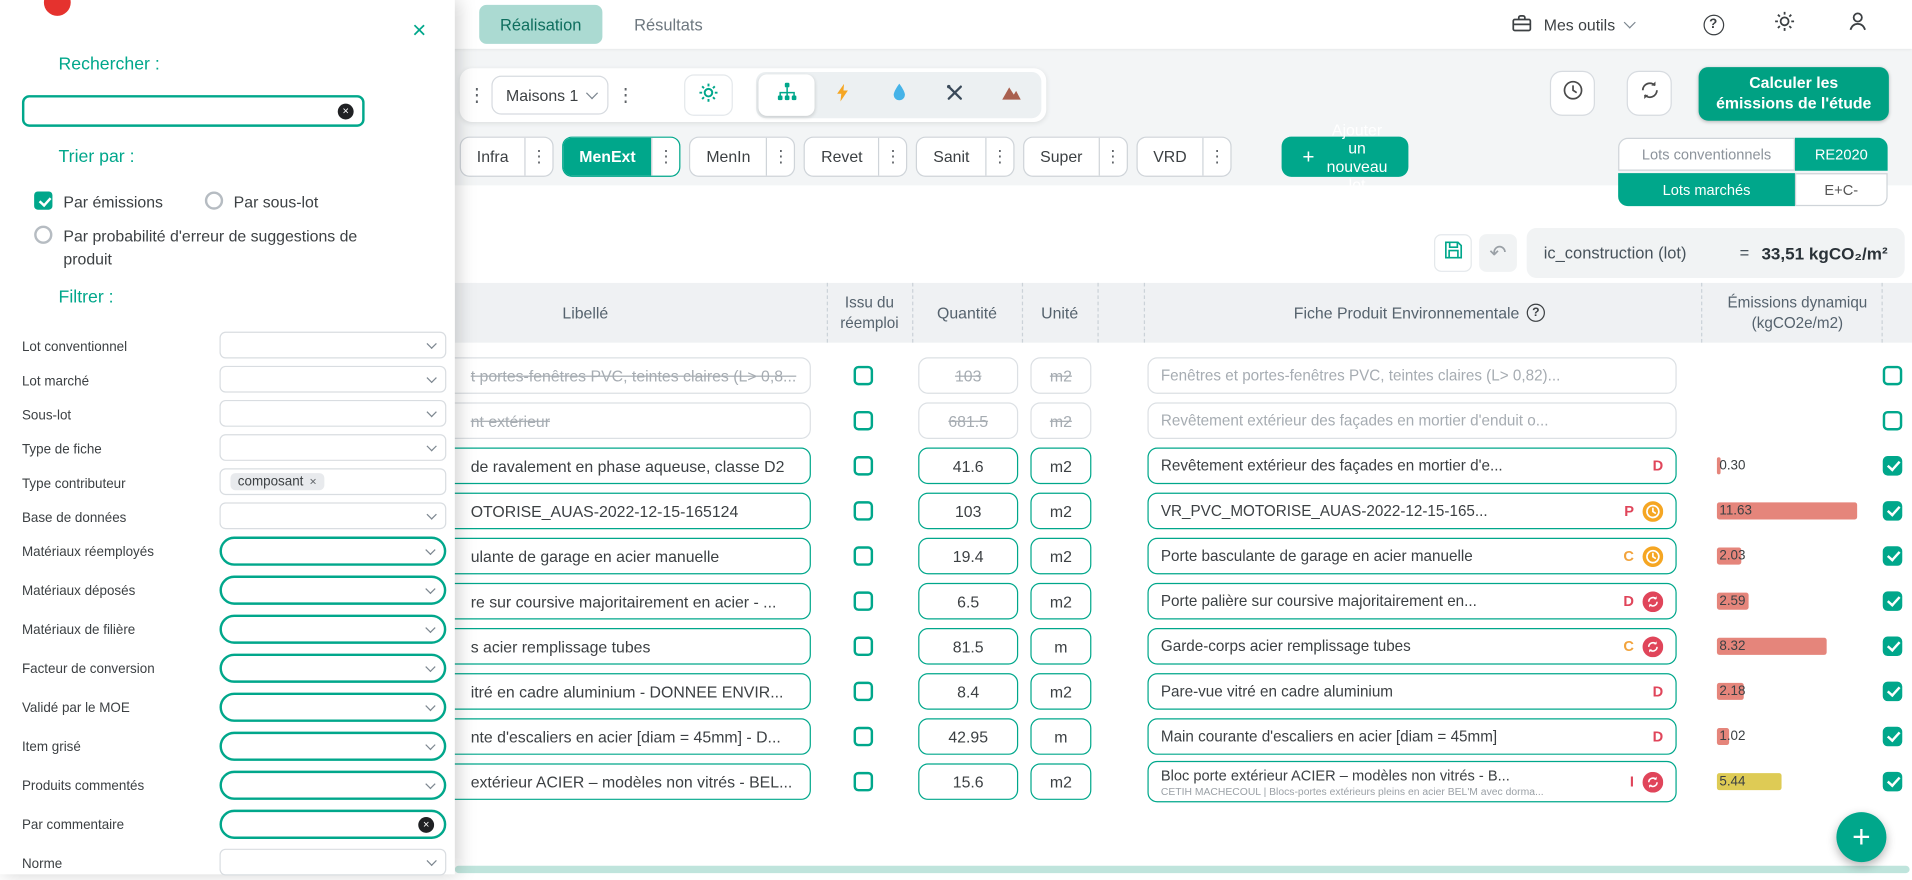  What do you see at coordinates (1184, 156) in the screenshot?
I see `lot-tab: VRD ⋮` at bounding box center [1184, 156].